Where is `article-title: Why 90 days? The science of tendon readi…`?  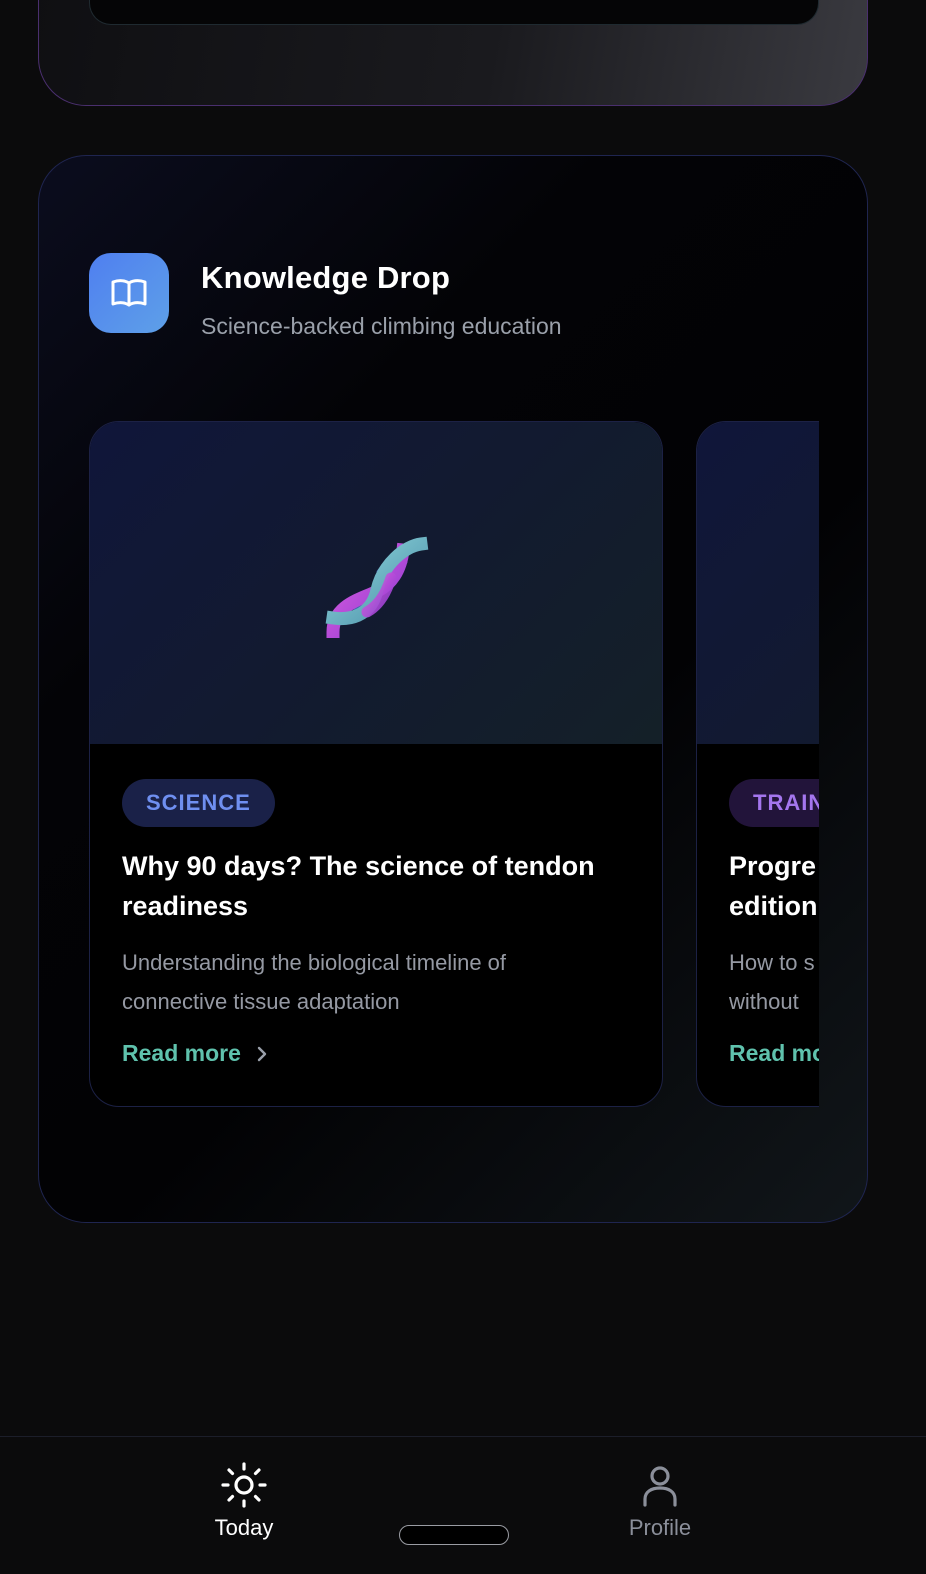 article-title: Why 90 days? The science of tendon readi… is located at coordinates (358, 886).